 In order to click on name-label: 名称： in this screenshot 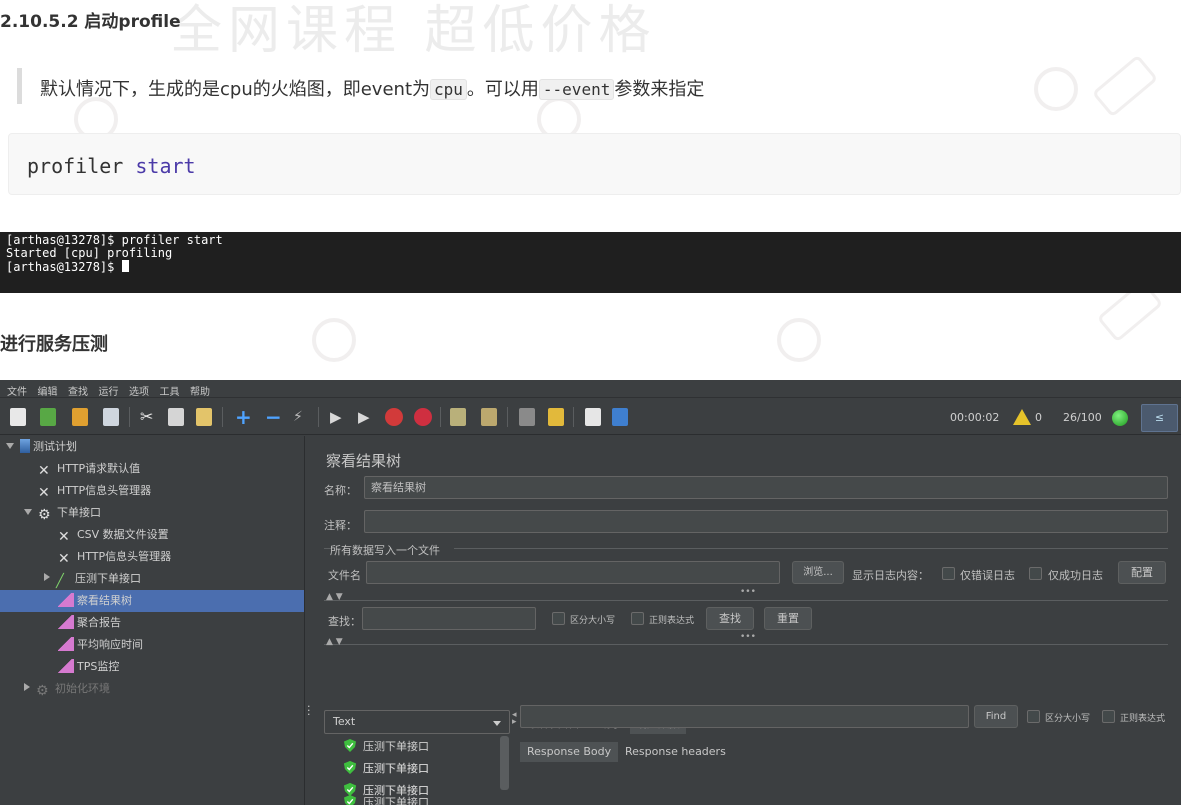, I will do `click(340, 490)`.